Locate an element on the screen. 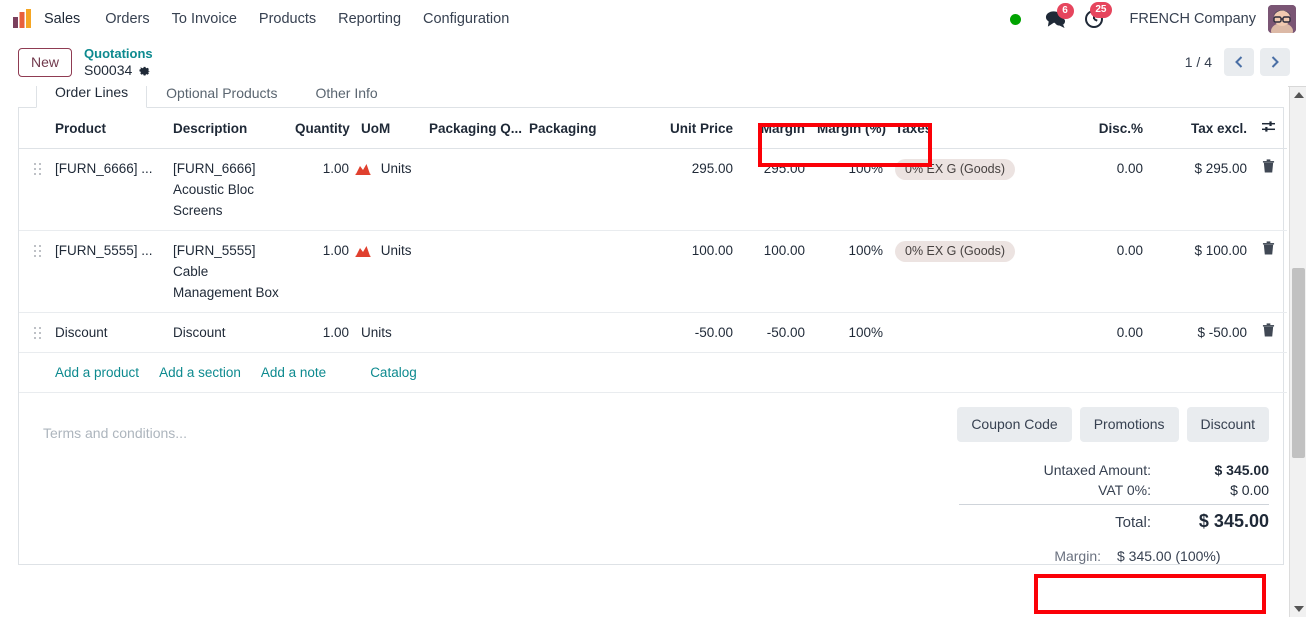  vertical-scrollbar is located at coordinates (1297, 351).